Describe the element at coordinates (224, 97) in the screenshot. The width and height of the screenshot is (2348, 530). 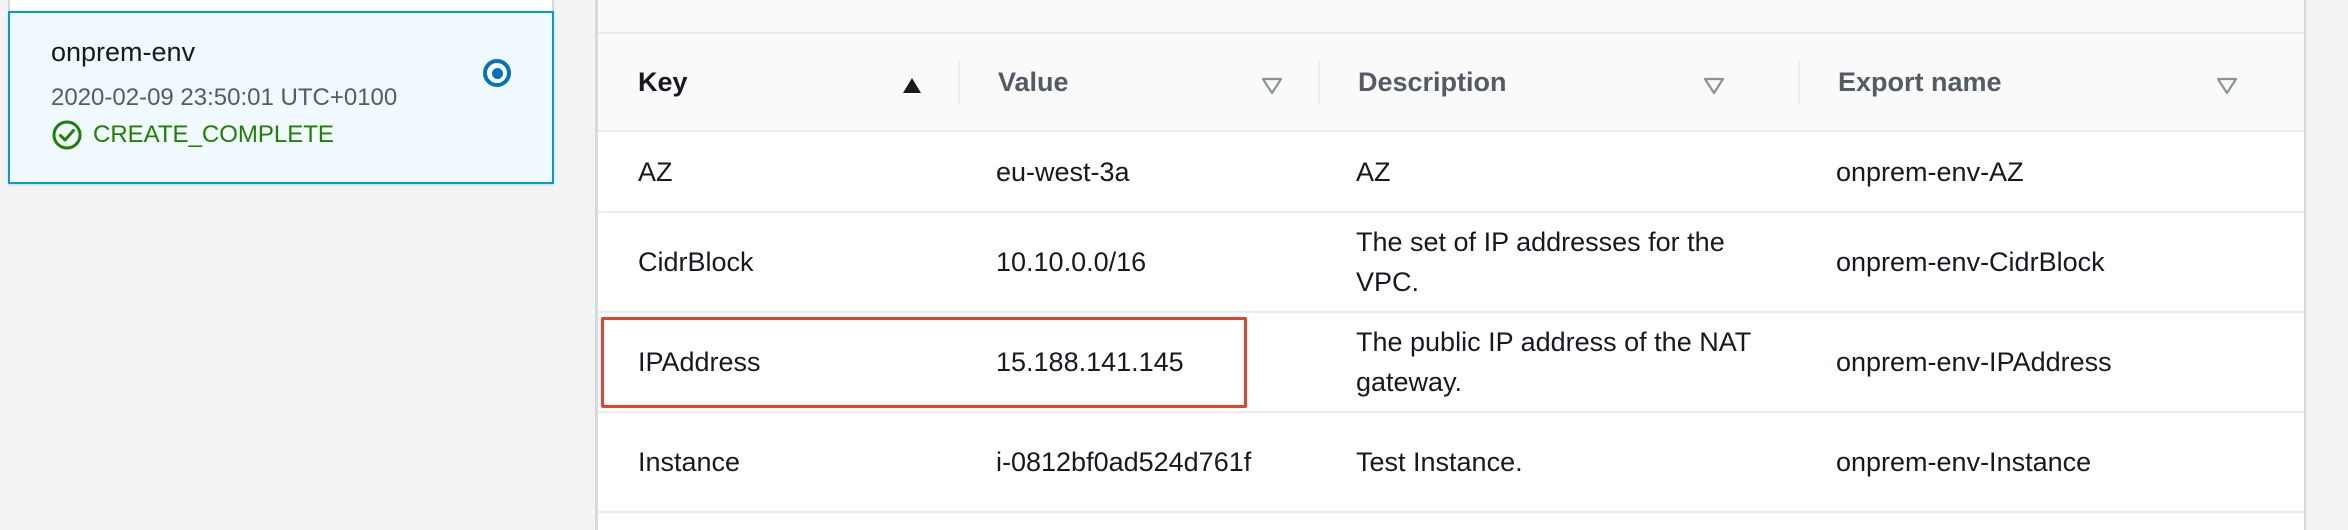
I see `stack-timestamp: 2020-02-09 23:50:01 UTC+0100` at that location.